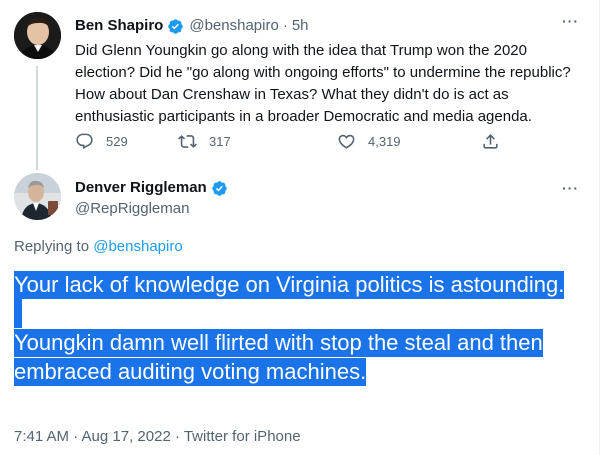 Image resolution: width=616 pixels, height=455 pixels. Describe the element at coordinates (117, 141) in the screenshot. I see `reply-count: 529` at that location.